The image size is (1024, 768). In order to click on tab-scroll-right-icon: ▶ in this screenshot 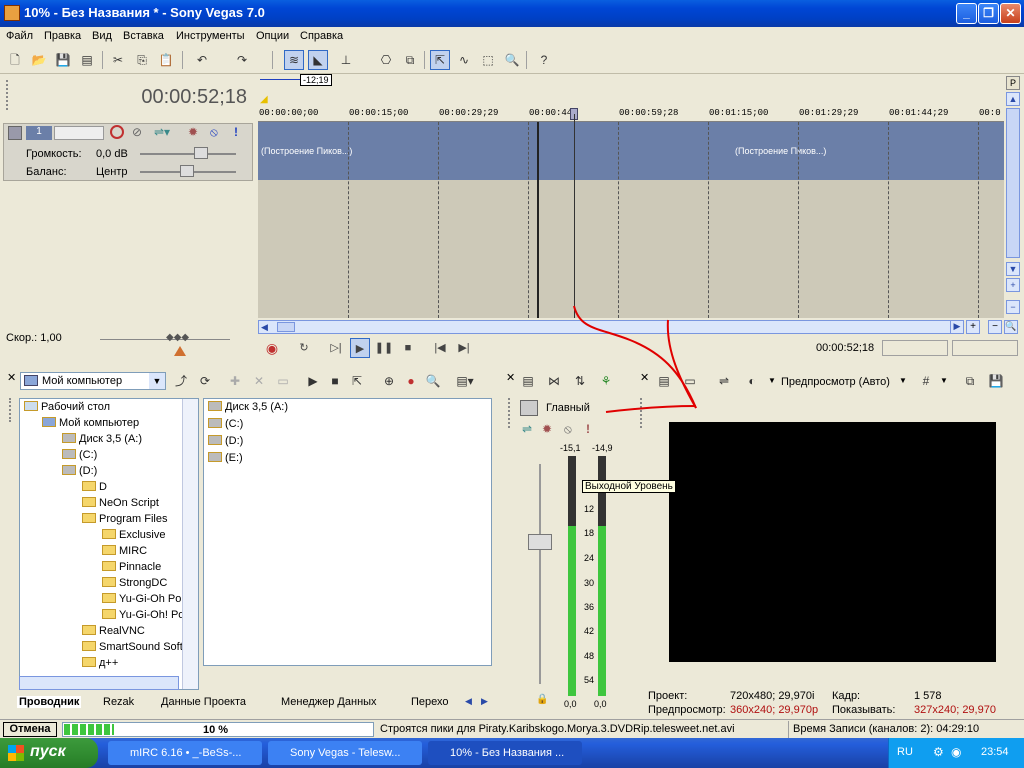, I will do `click(484, 701)`.